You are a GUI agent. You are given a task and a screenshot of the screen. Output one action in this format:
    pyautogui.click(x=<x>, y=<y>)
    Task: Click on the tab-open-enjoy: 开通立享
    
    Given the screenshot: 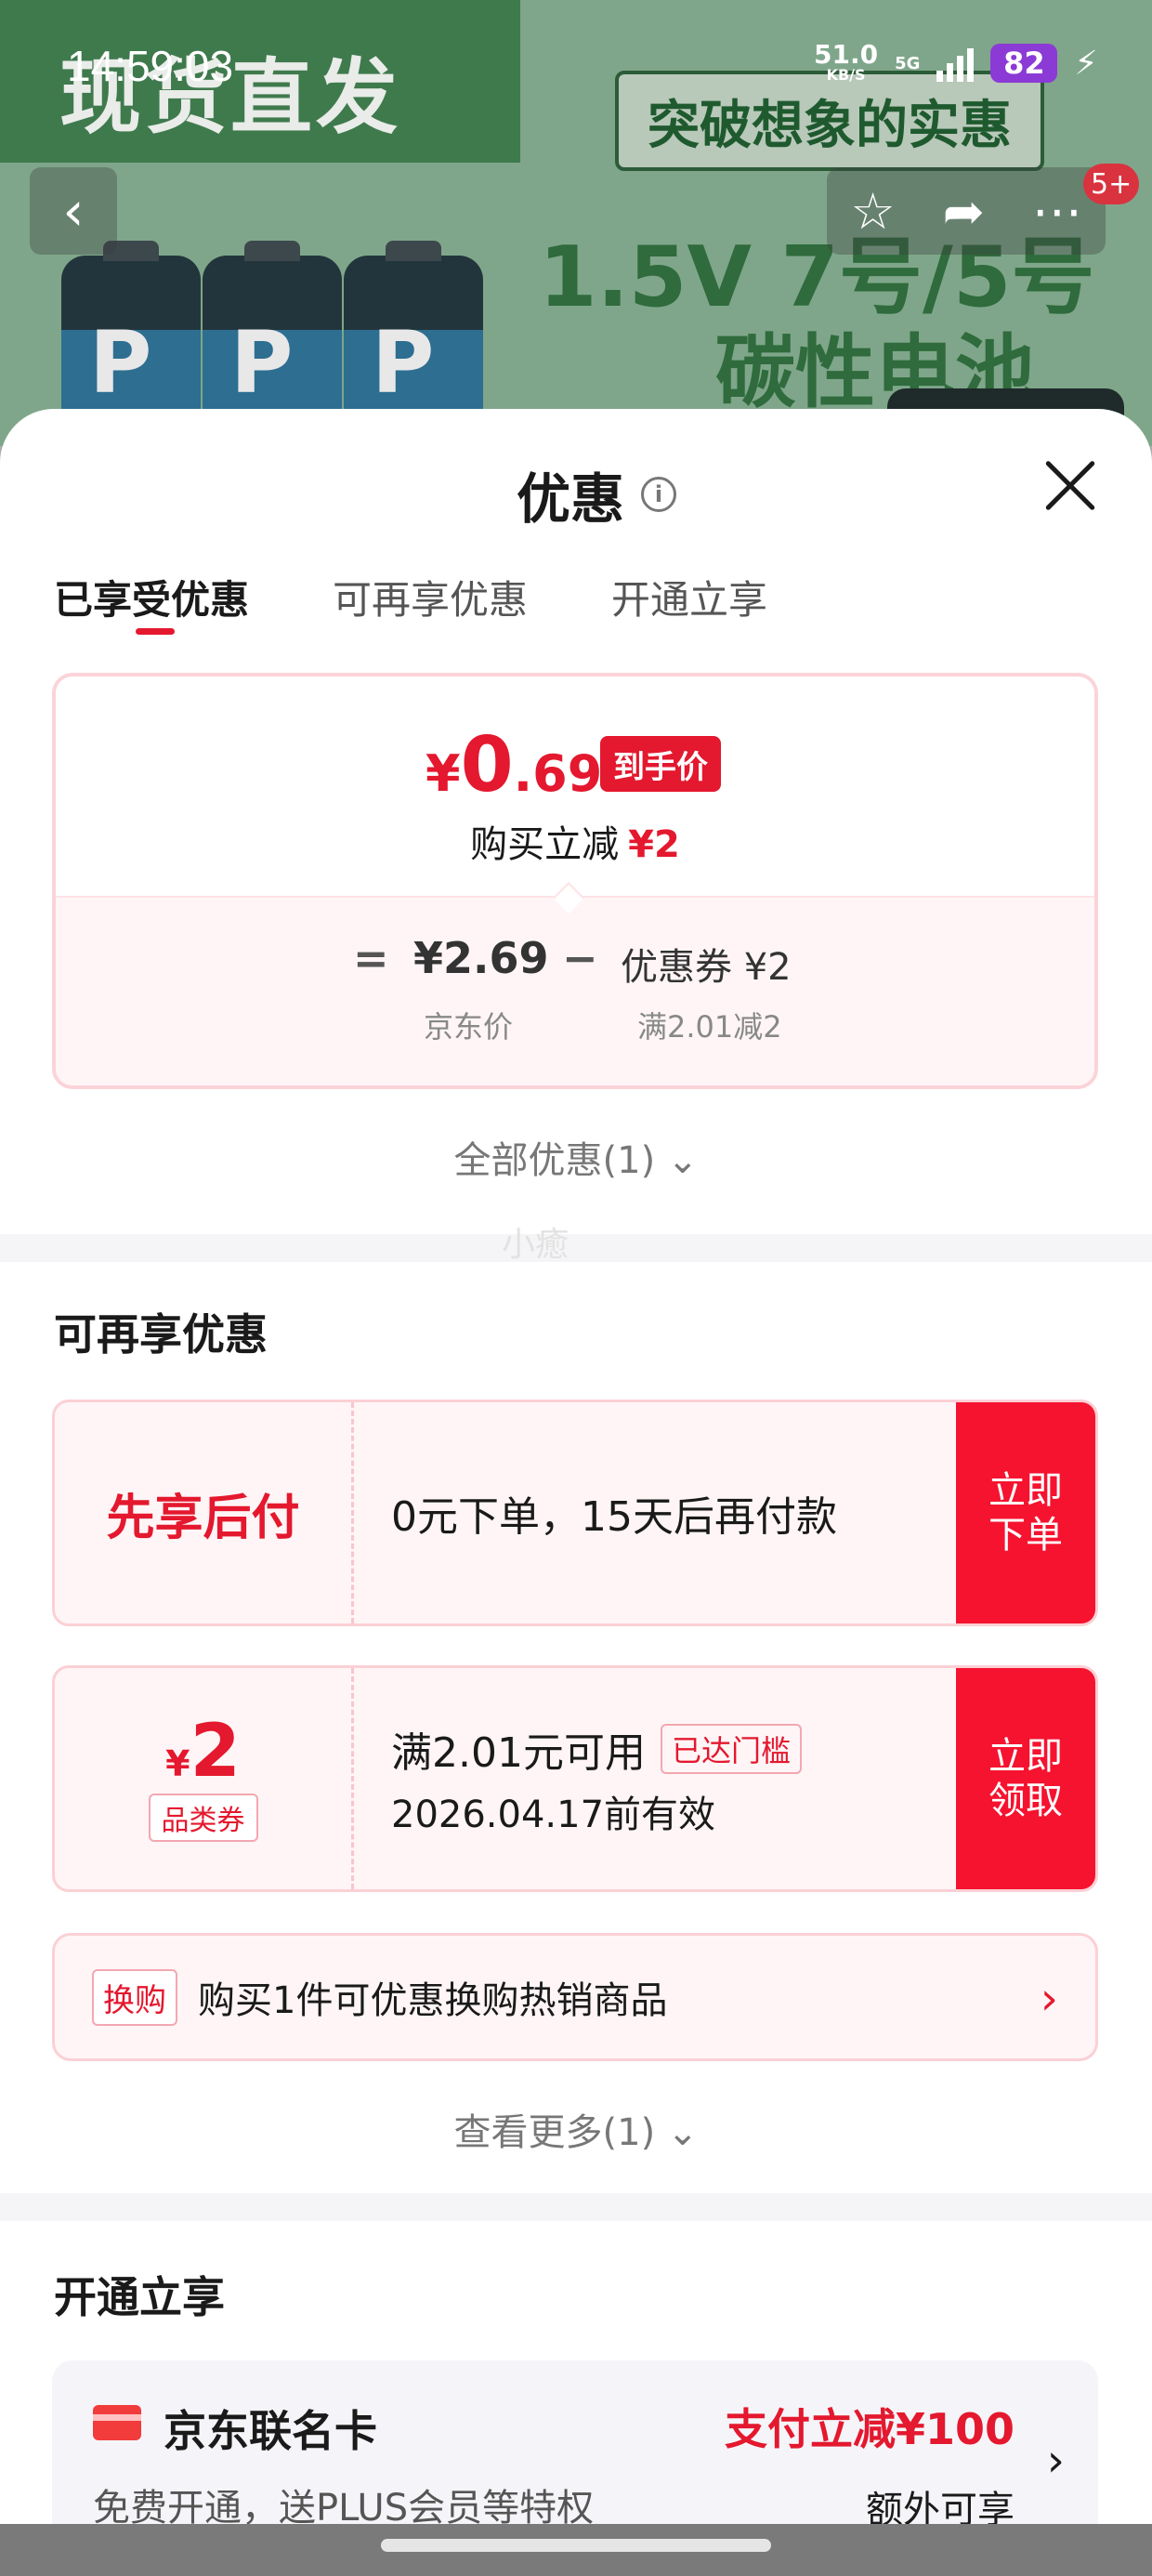 What is the action you would take?
    pyautogui.click(x=689, y=597)
    